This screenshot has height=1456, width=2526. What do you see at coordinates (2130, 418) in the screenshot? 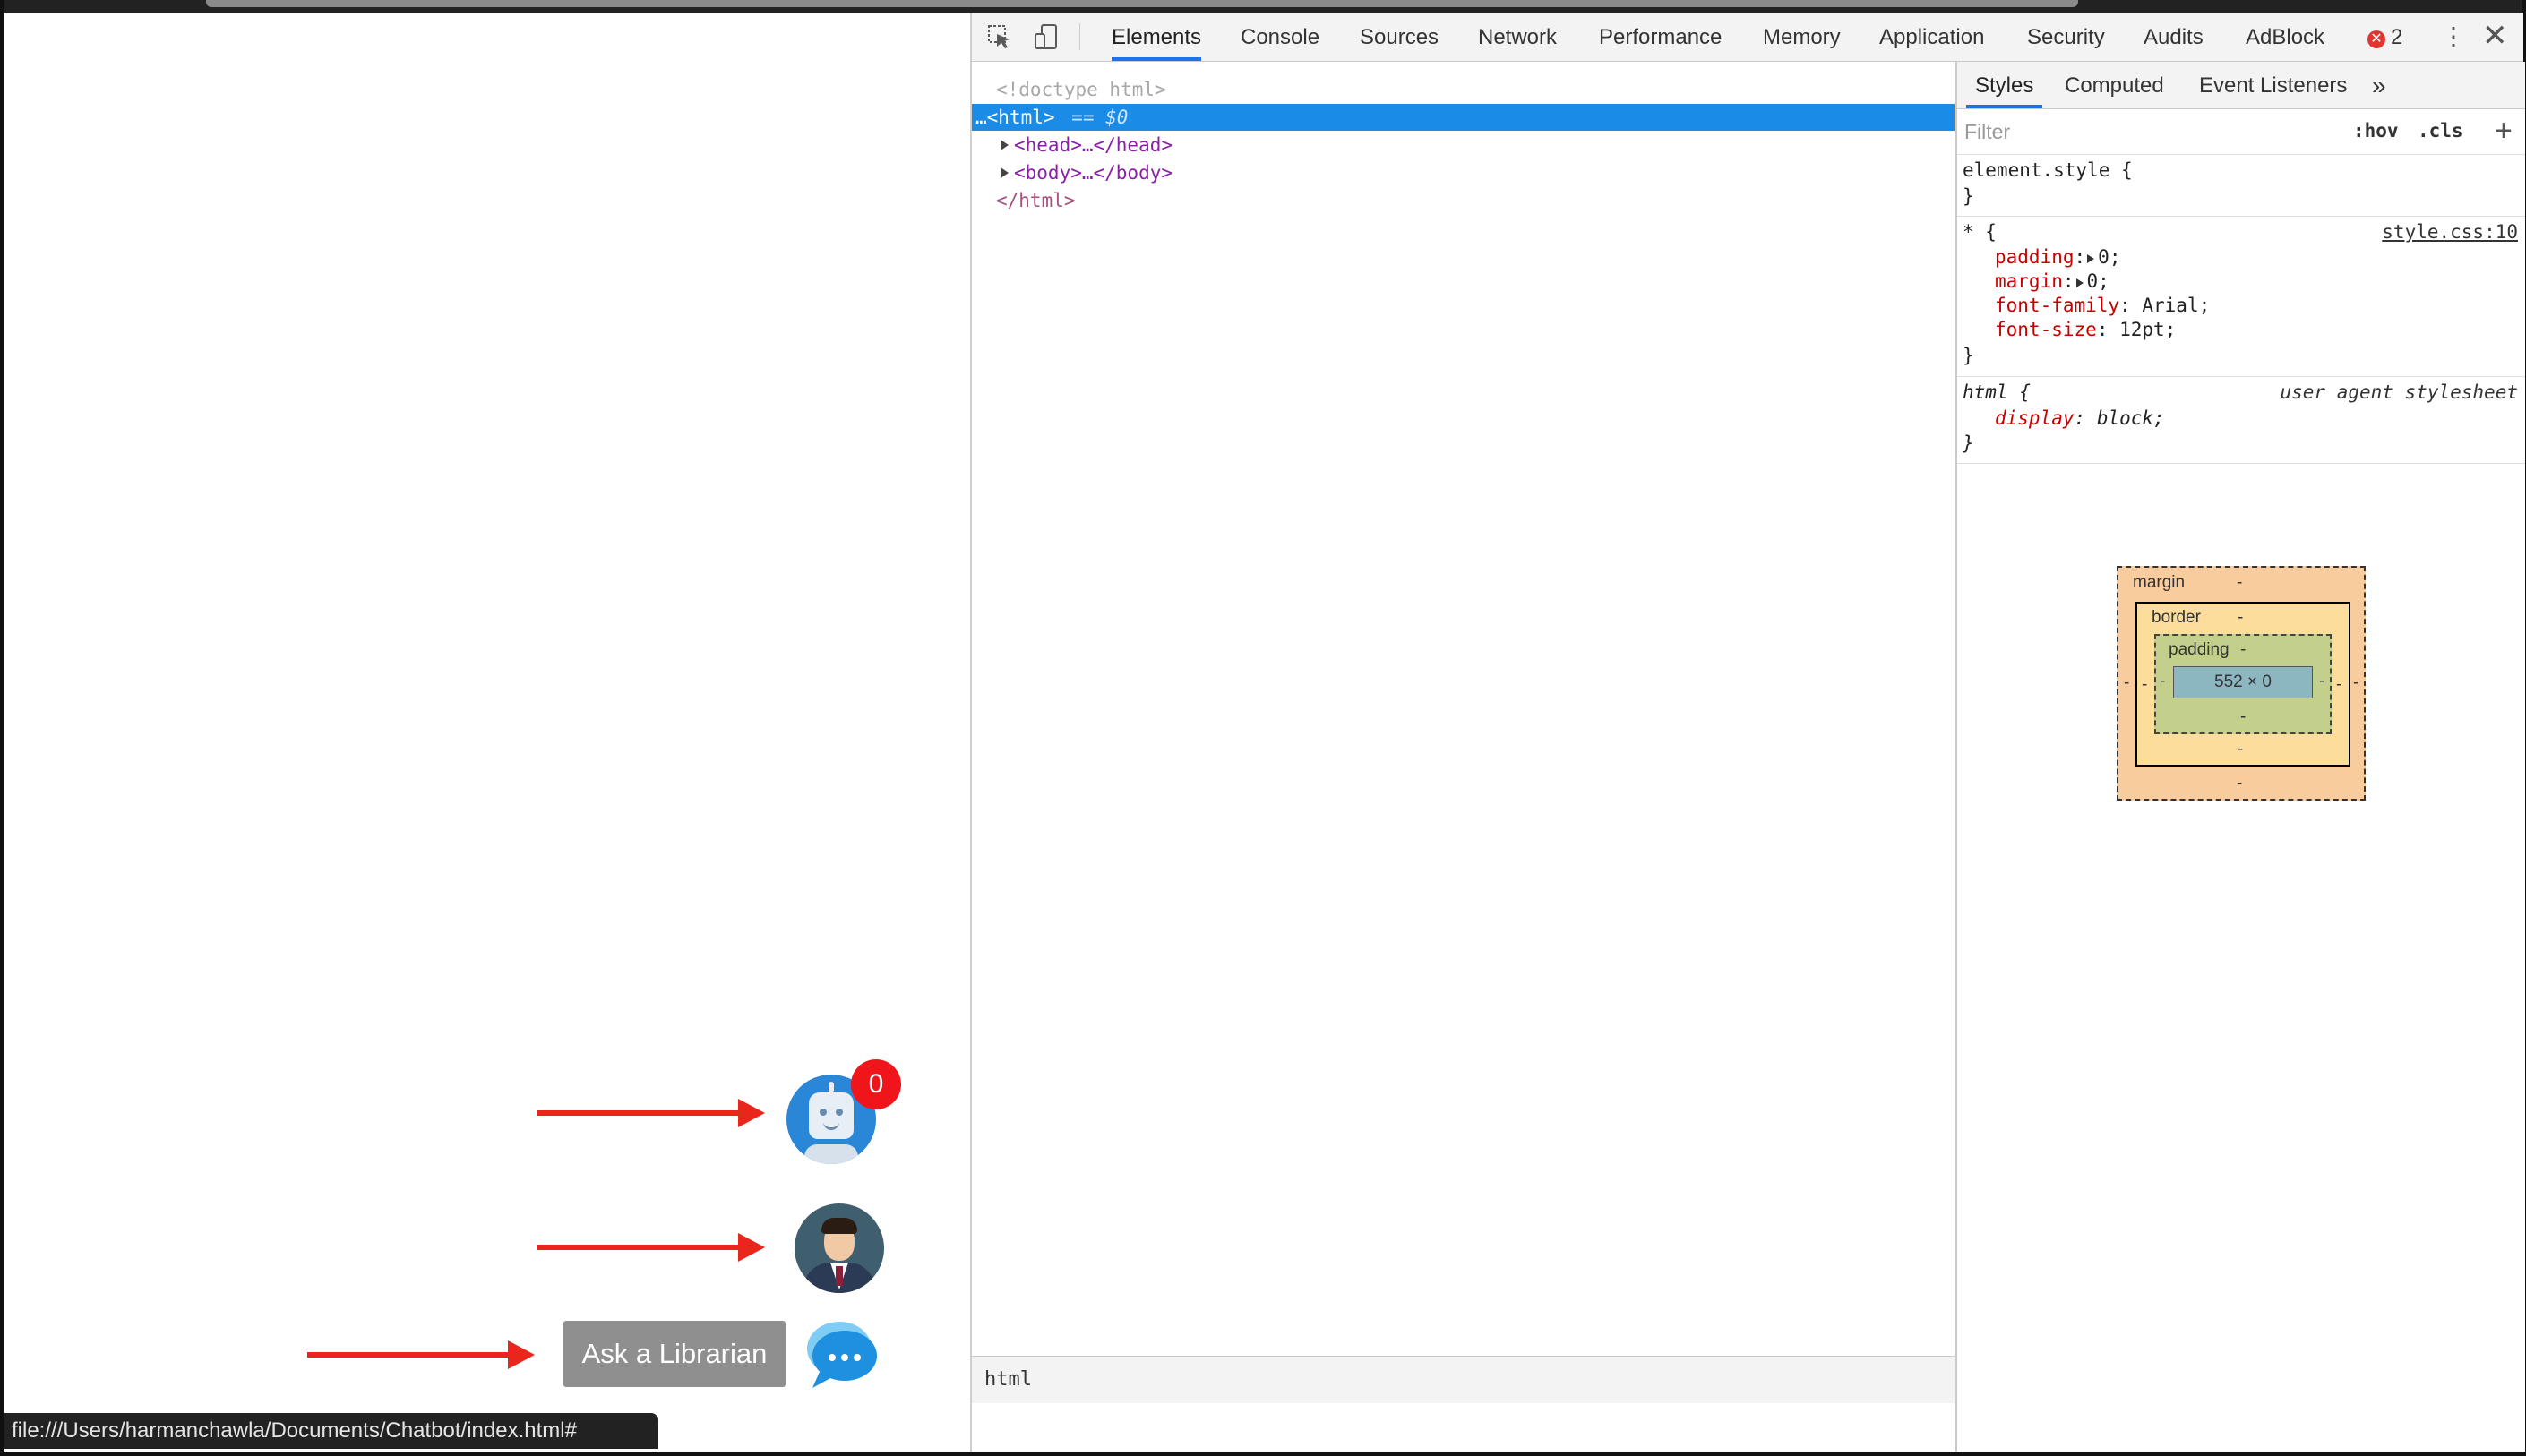
I see `prop-value: block;` at bounding box center [2130, 418].